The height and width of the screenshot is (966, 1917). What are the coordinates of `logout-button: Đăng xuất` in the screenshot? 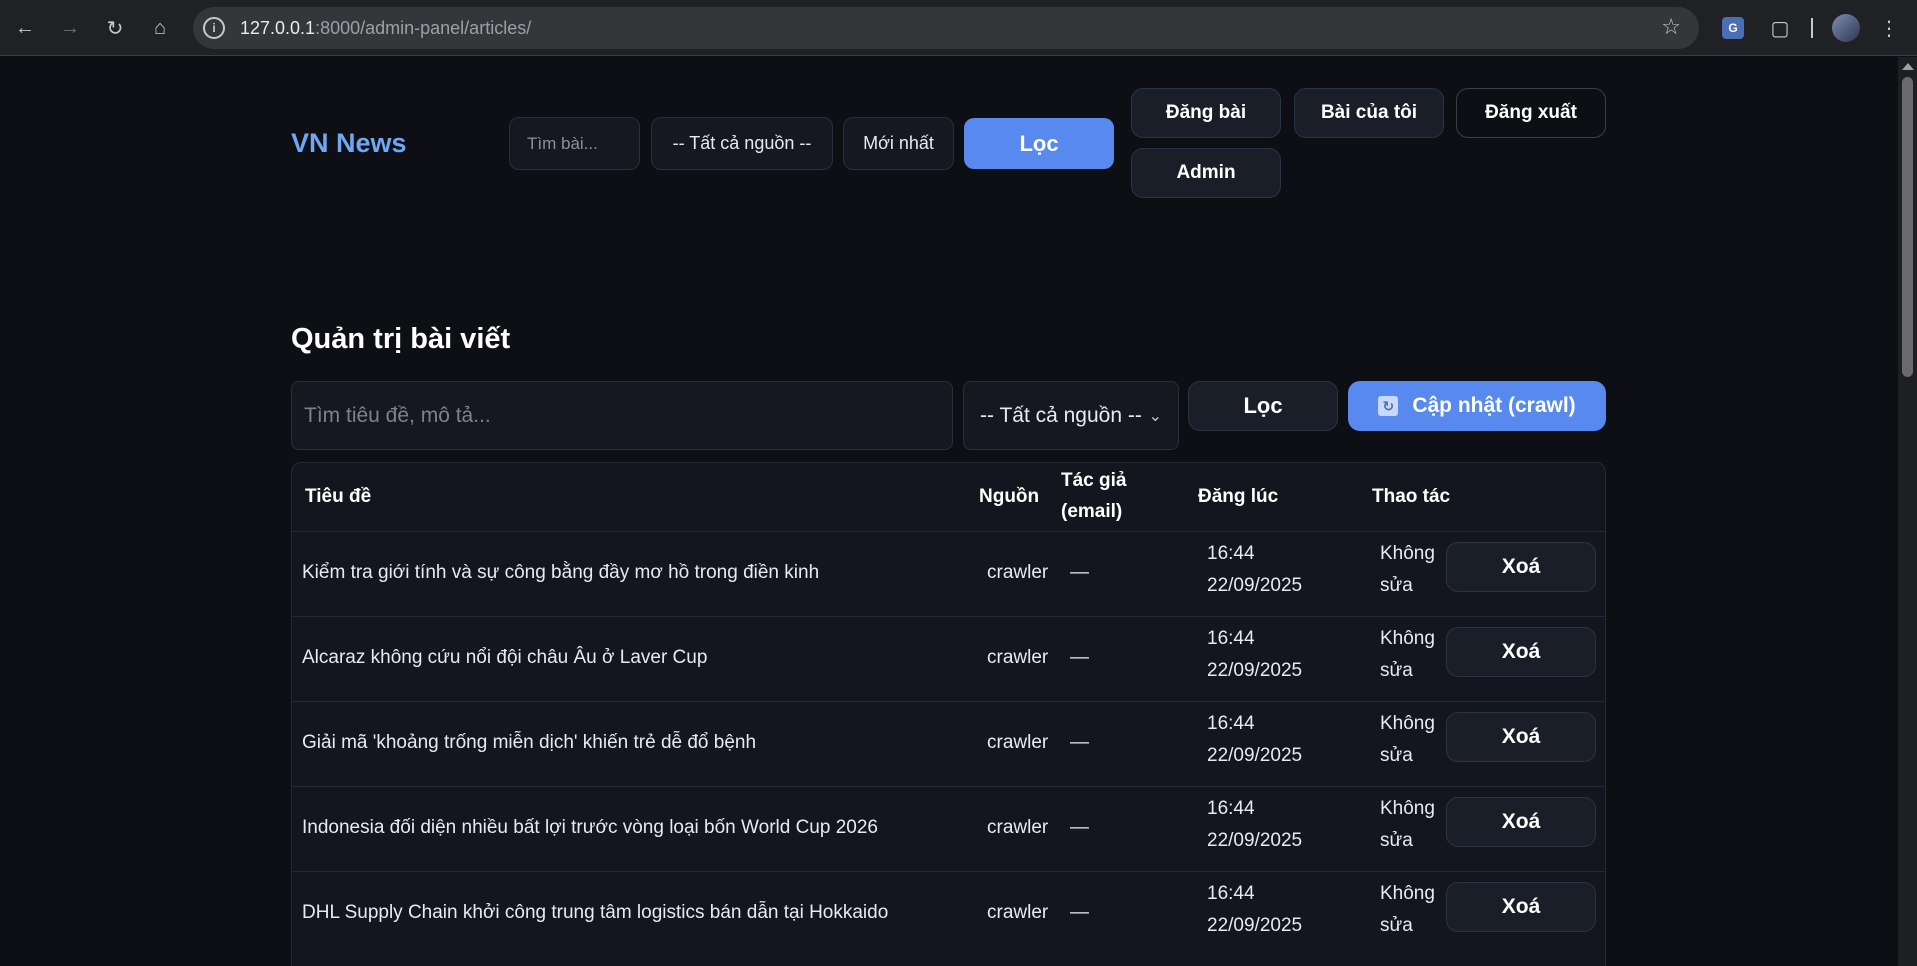 It's located at (1531, 113).